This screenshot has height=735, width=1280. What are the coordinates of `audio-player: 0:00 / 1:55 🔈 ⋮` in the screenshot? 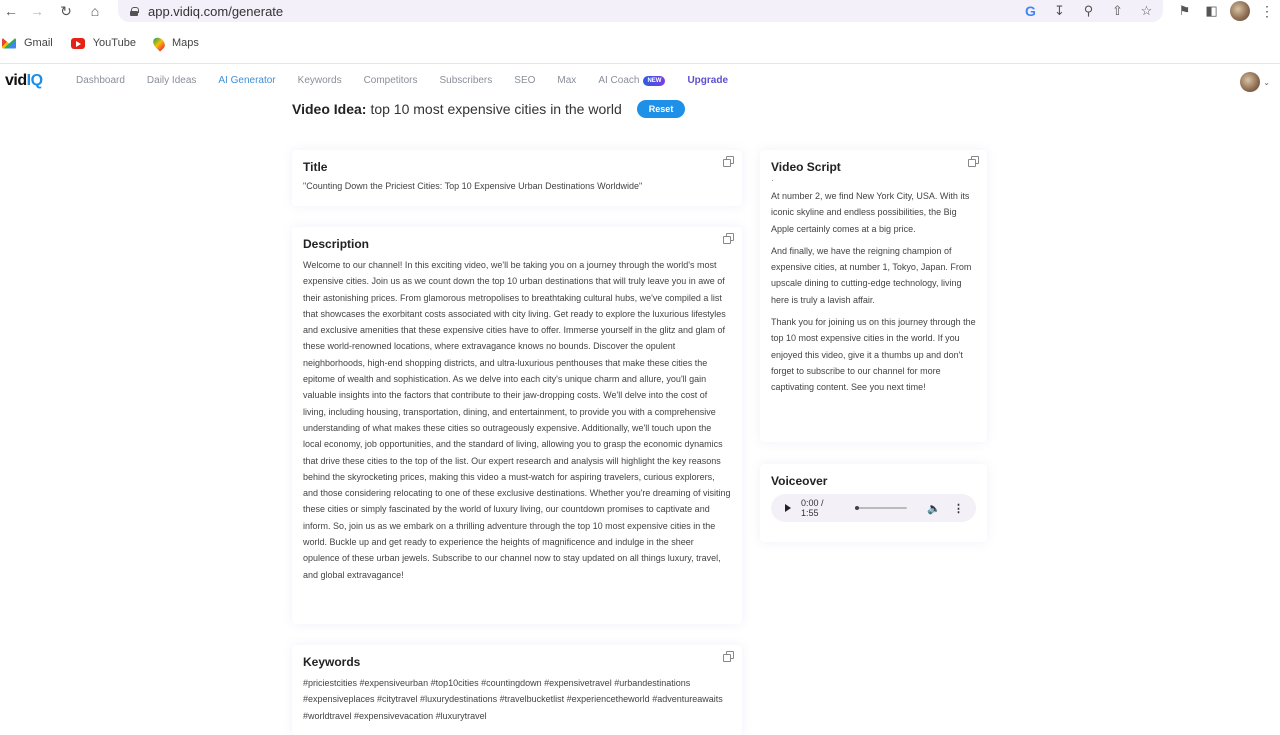 It's located at (873, 508).